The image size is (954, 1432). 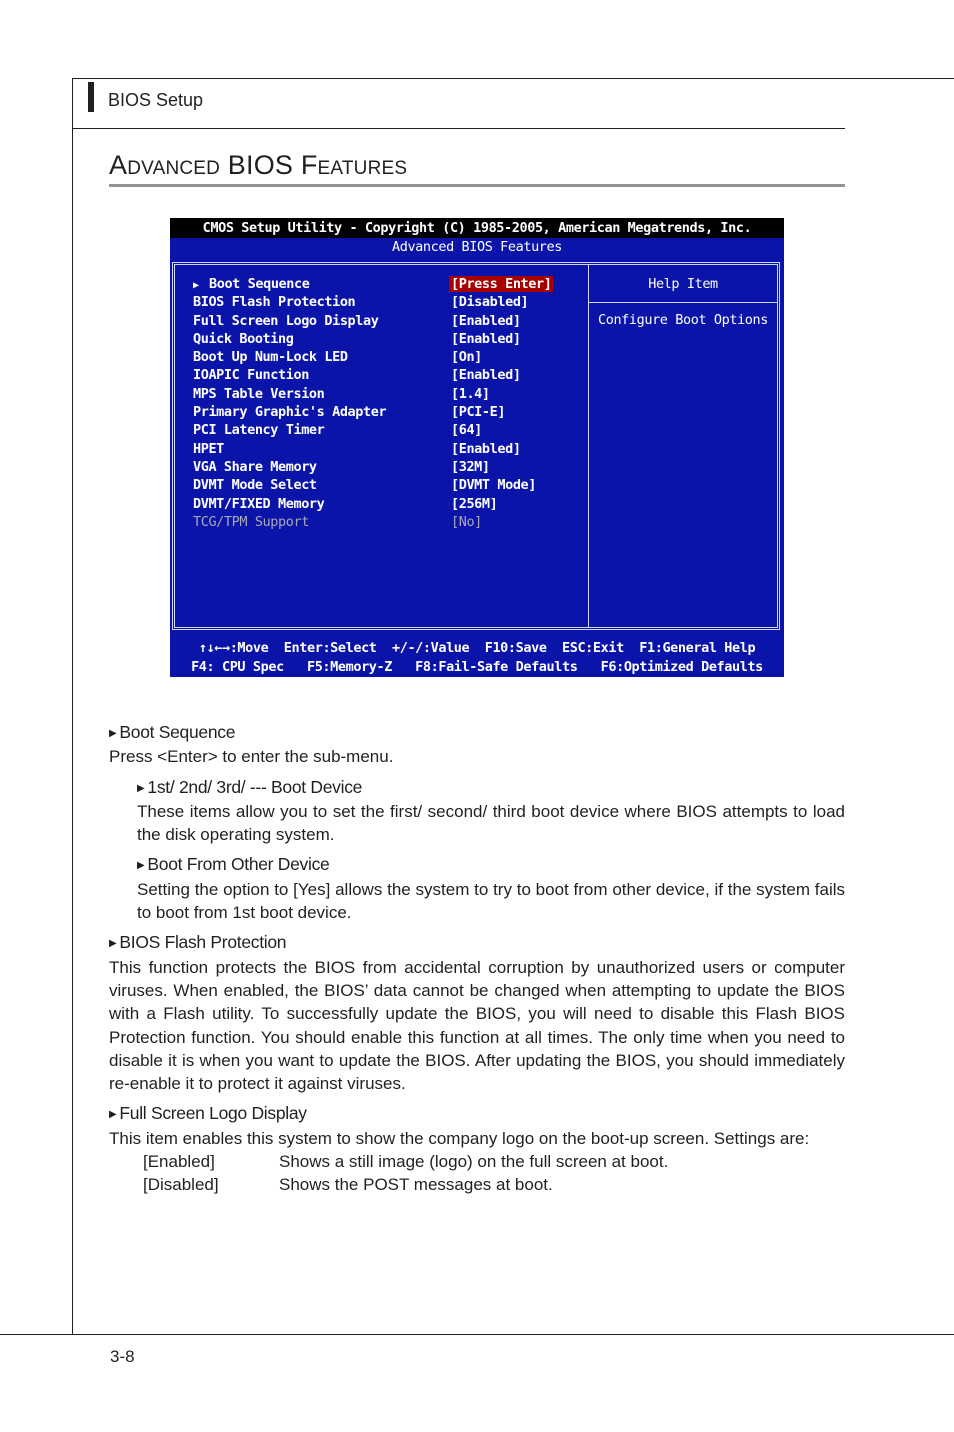 I want to click on bios-item-label: ▶ Boot Sequence, so click(x=251, y=284).